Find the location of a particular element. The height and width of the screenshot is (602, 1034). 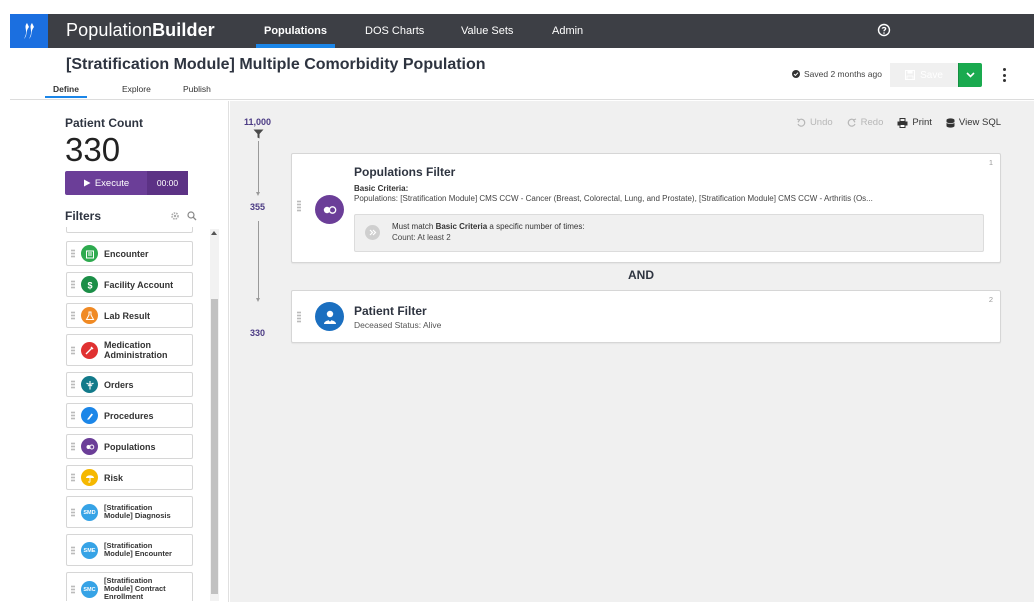

umbrella-icon is located at coordinates (89, 477).